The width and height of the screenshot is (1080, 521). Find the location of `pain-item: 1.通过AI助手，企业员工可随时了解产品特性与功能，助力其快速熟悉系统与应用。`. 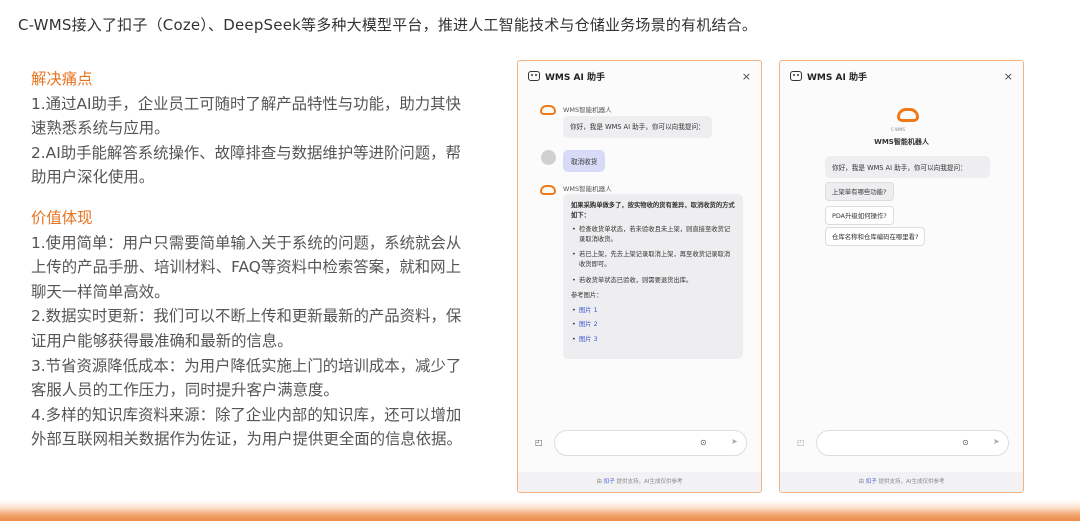

pain-item: 1.通过AI助手，企业员工可随时了解产品特性与功能，助力其快速熟悉系统与应用。 is located at coordinates (246, 116).